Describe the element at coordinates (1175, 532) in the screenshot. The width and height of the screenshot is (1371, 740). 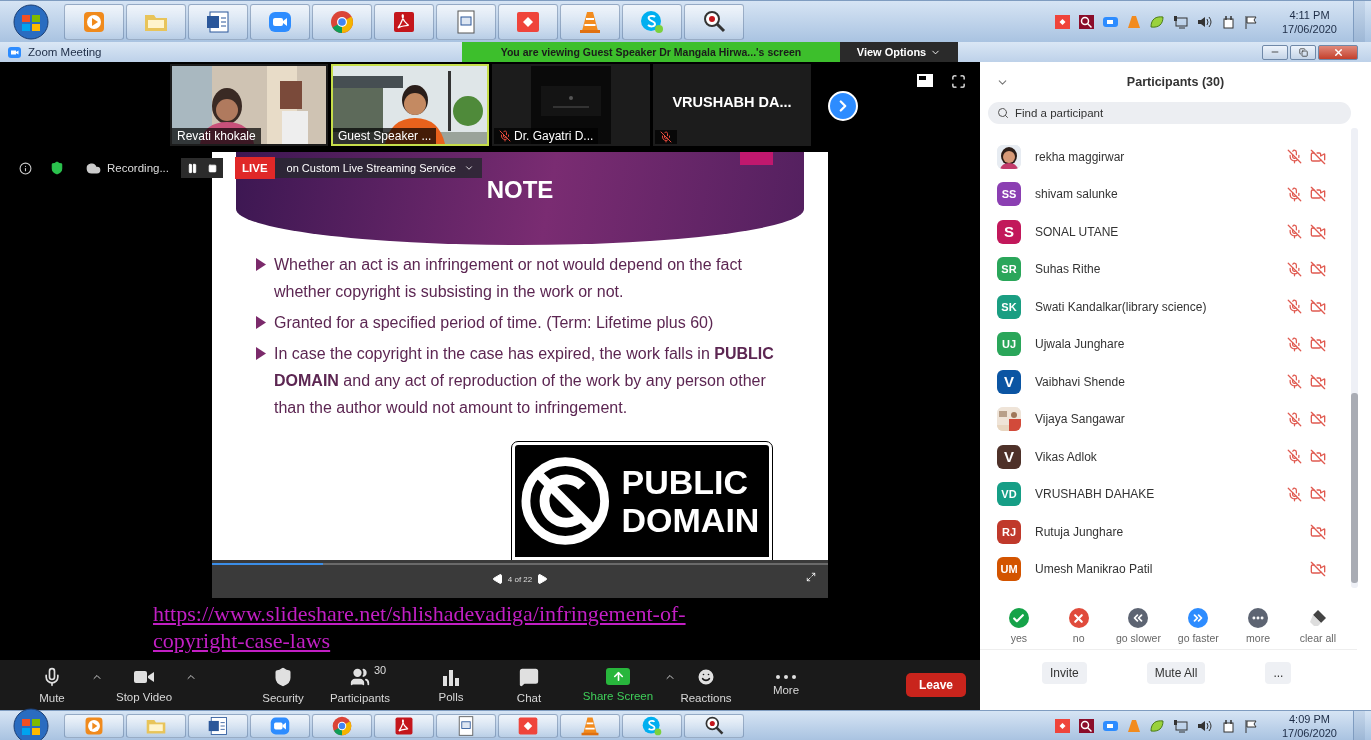
I see `participant-row: RJ Rutuja Junghare` at that location.